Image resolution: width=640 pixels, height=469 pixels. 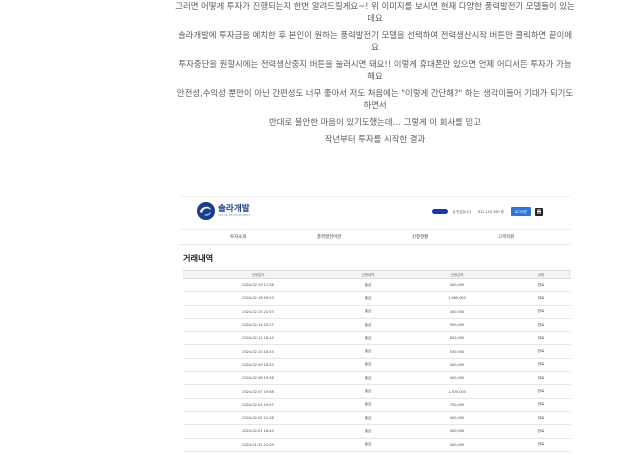 I want to click on cell-date: 2024-02-07 19:08, so click(x=258, y=391).